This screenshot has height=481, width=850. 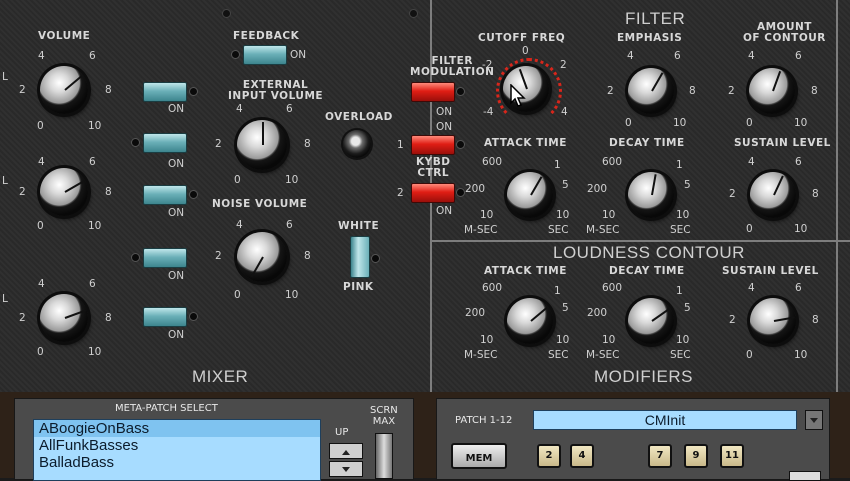 I want to click on feedback-toggle, so click(x=265, y=55).